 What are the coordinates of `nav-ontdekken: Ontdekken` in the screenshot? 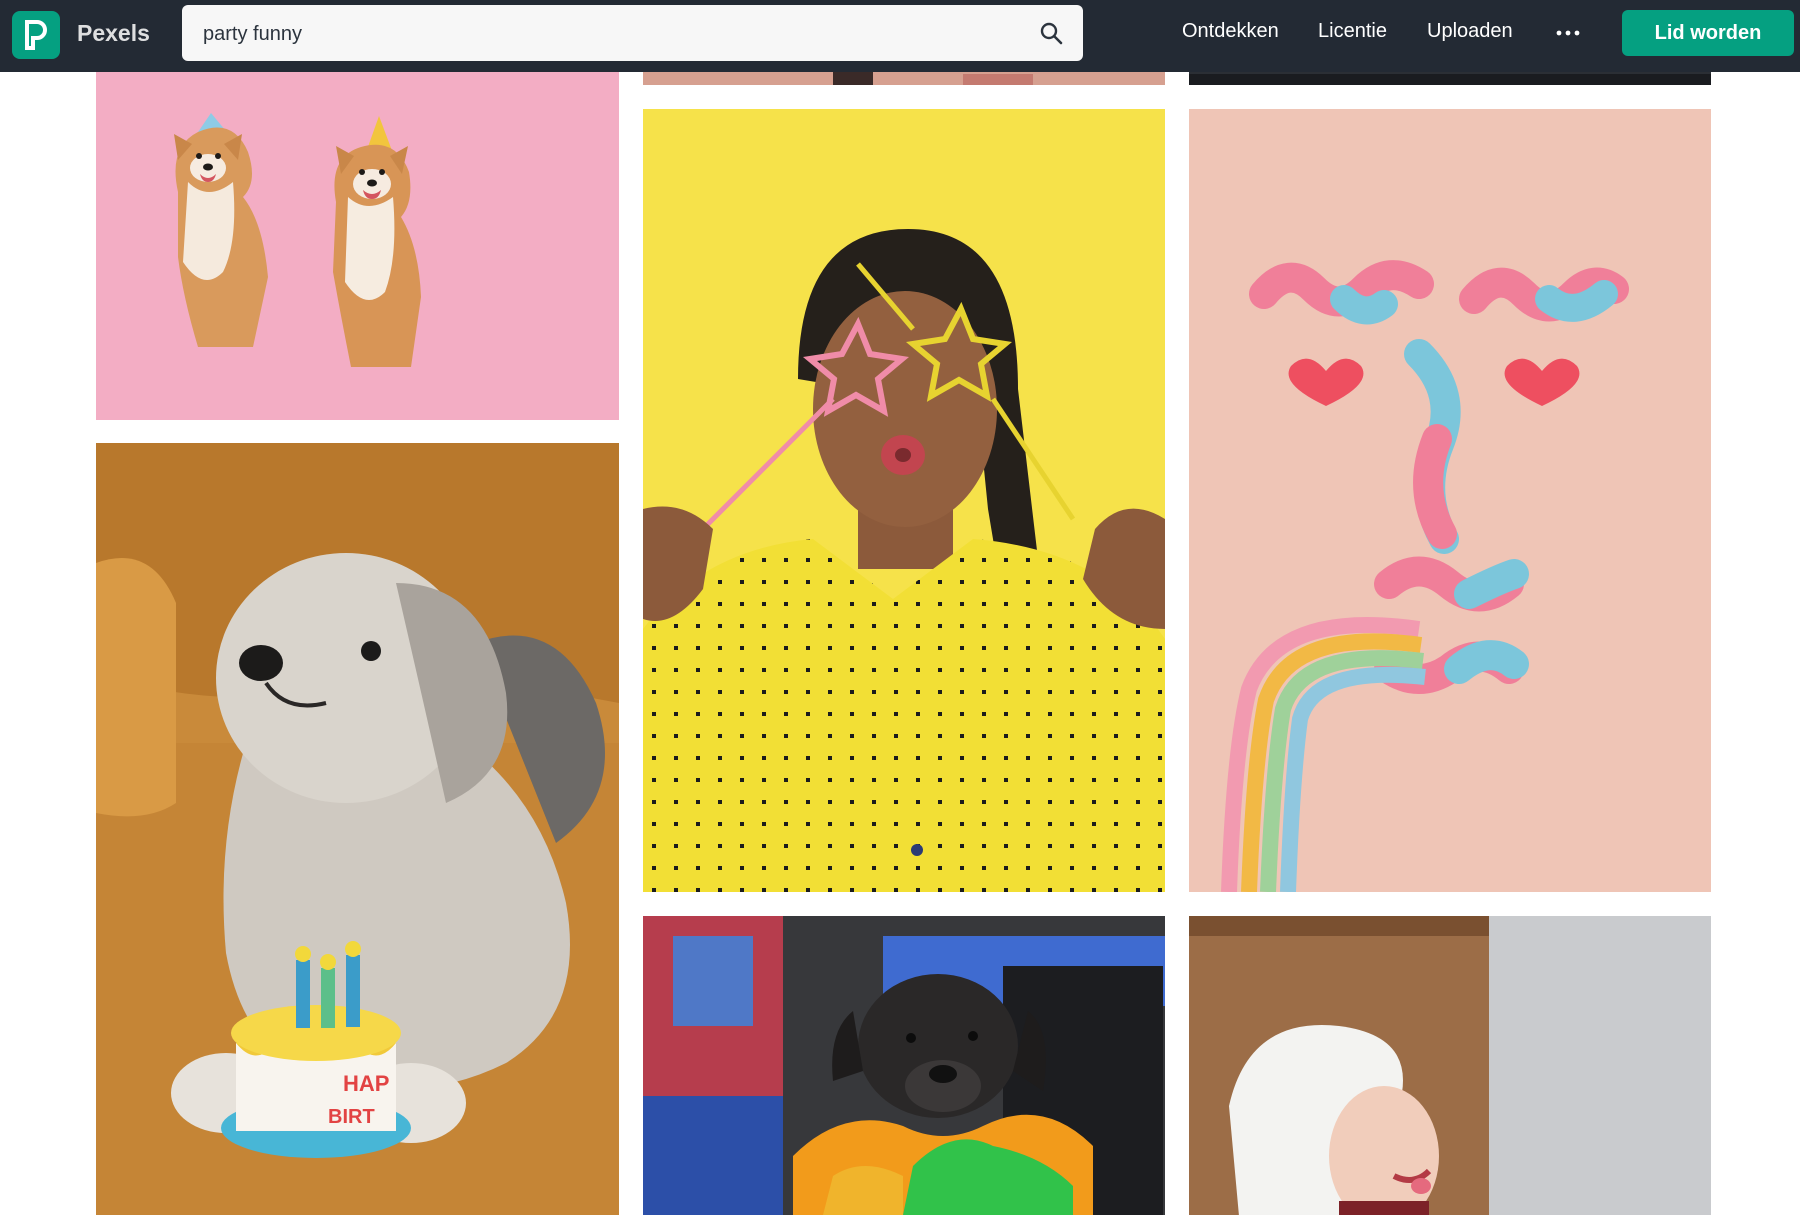 It's located at (1230, 31).